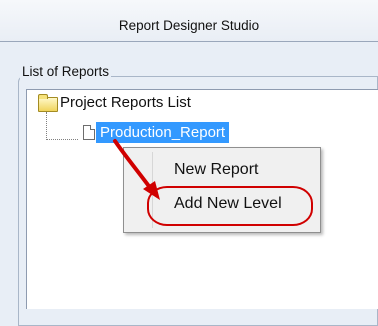  I want to click on context-menu: New Report Add New Level, so click(222, 190).